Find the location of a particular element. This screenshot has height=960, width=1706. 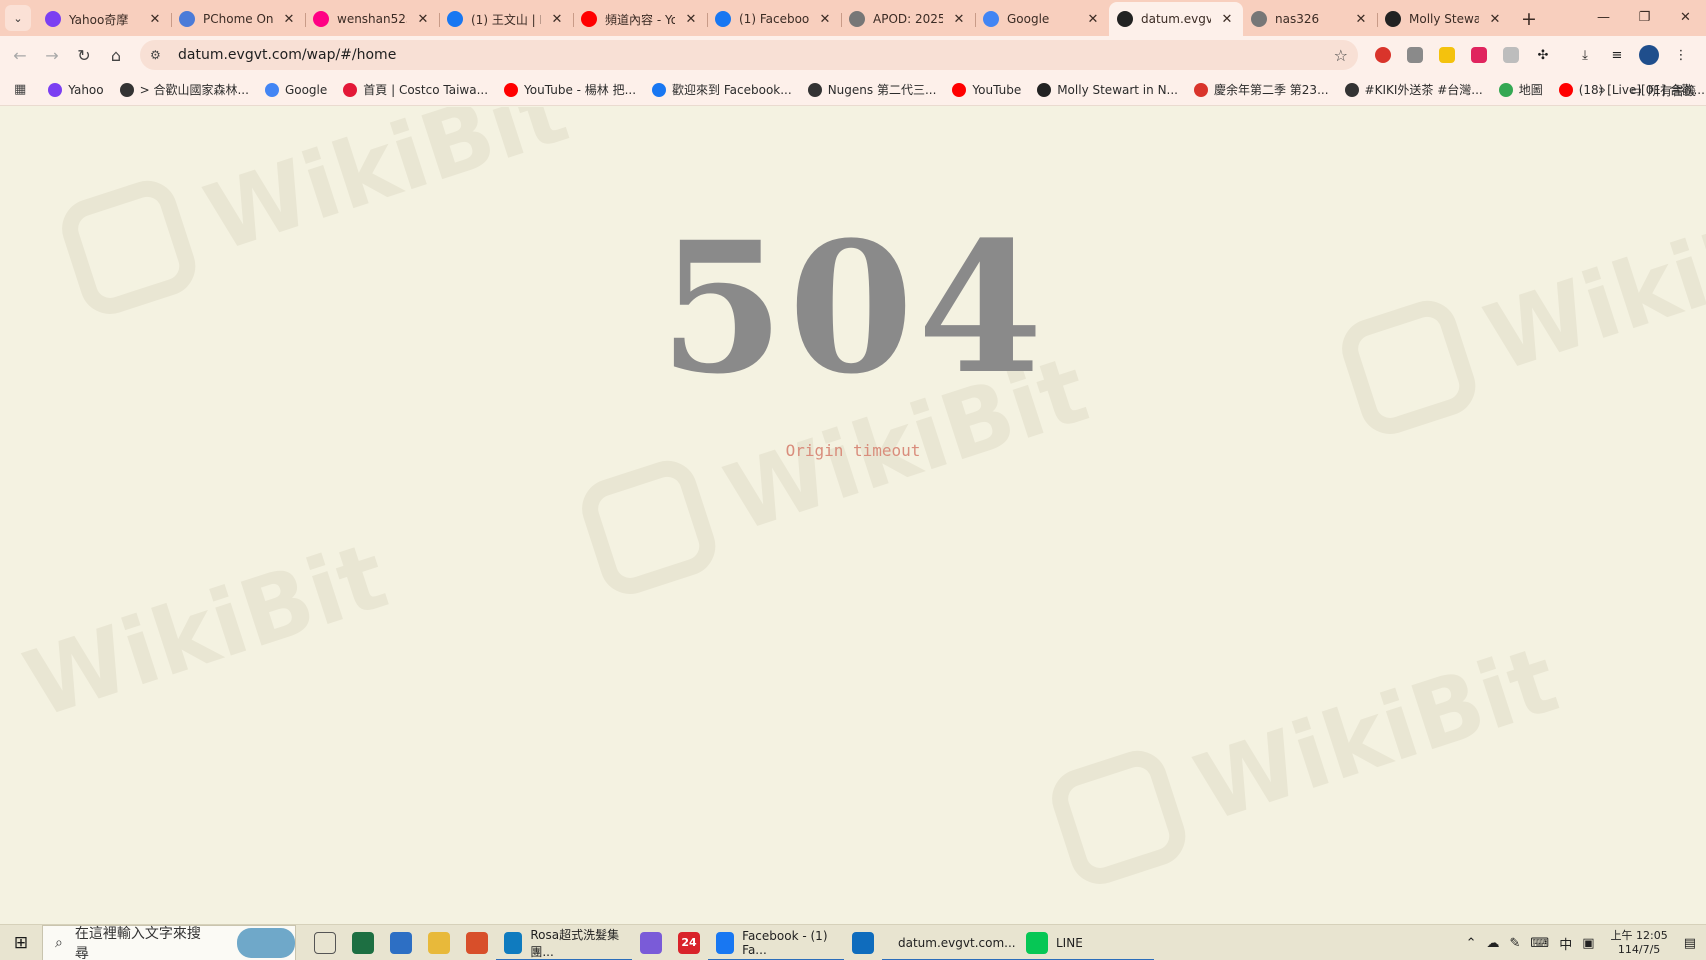

bookmark-star-icon: ☆ is located at coordinates (1341, 55).